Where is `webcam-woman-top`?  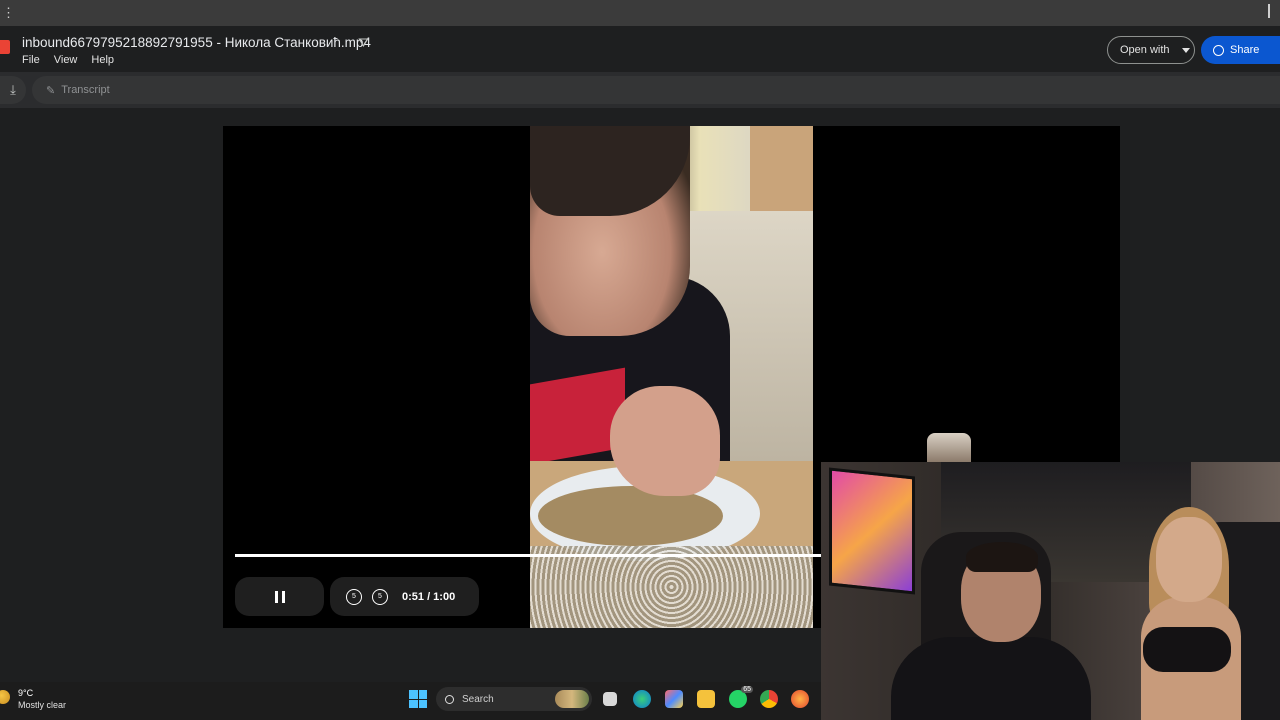 webcam-woman-top is located at coordinates (1187, 649).